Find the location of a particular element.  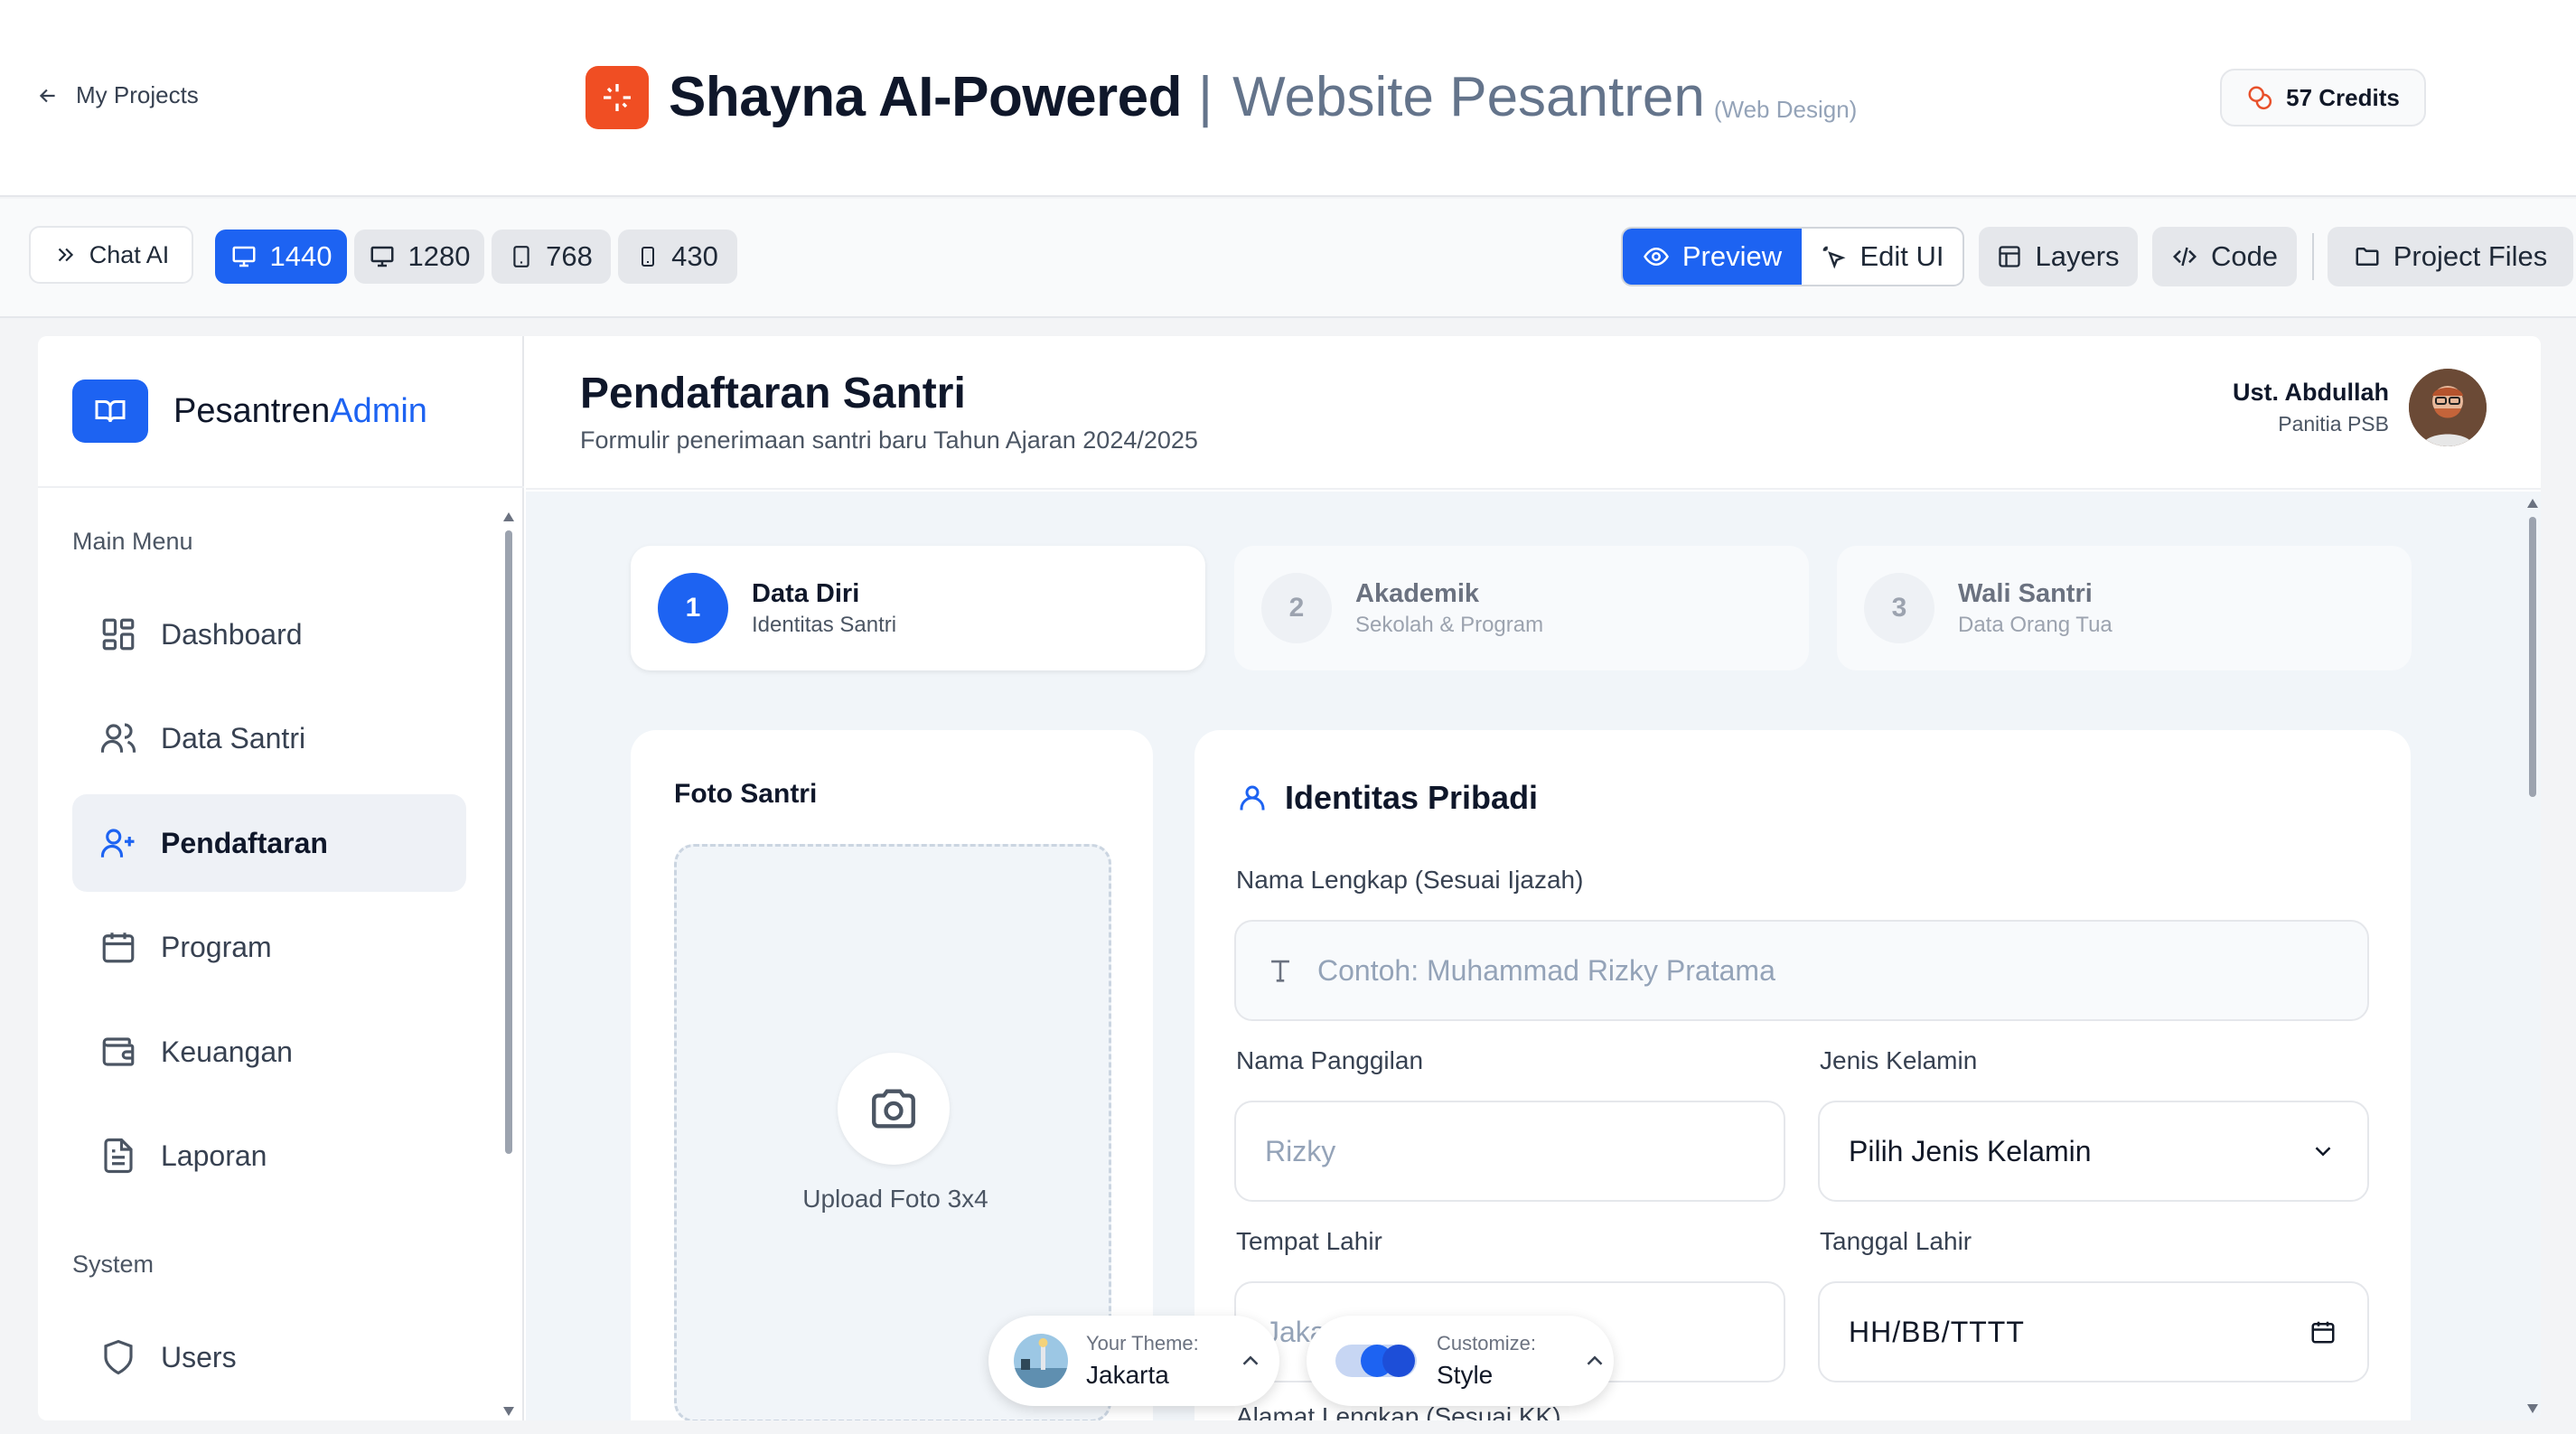

layers-button: Layers is located at coordinates (2058, 256).